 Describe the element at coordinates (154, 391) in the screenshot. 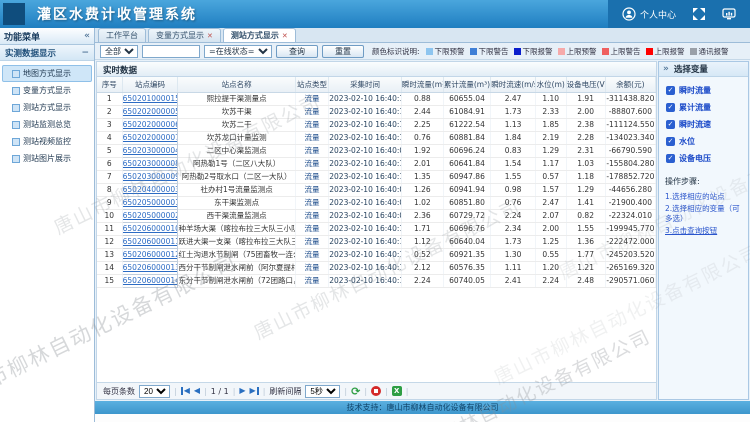

I see `per-page-select: 20` at that location.